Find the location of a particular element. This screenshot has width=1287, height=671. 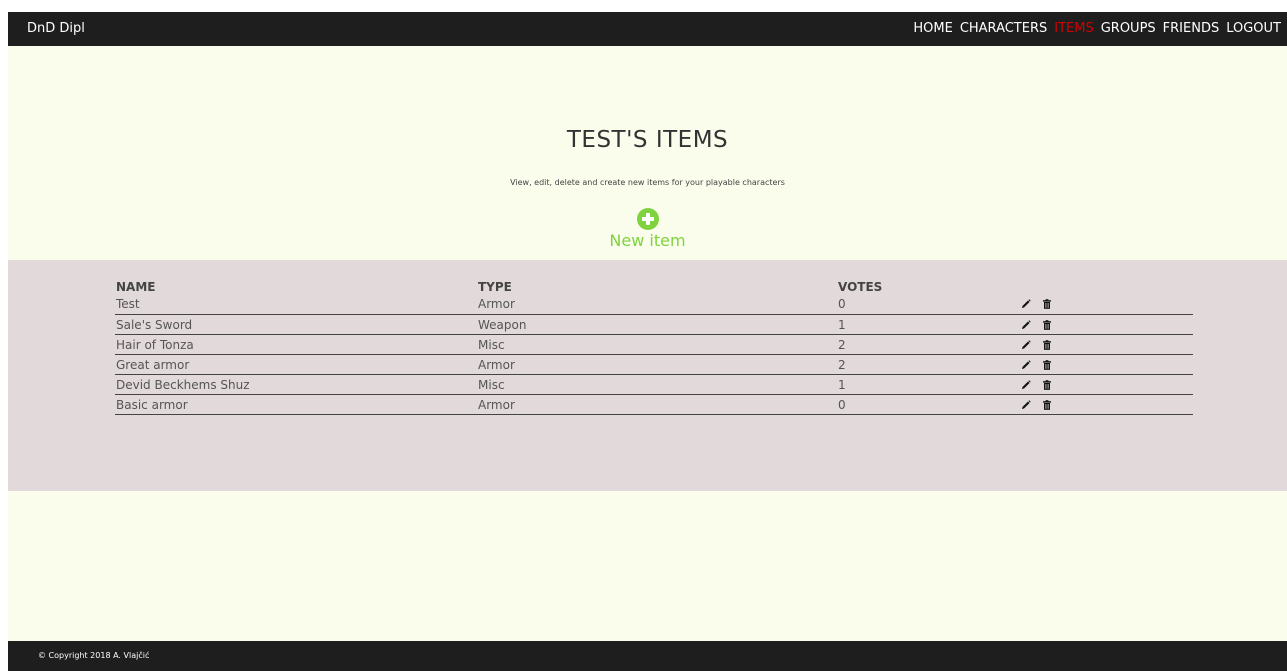

item-name: Hair of Tonza is located at coordinates (155, 345).